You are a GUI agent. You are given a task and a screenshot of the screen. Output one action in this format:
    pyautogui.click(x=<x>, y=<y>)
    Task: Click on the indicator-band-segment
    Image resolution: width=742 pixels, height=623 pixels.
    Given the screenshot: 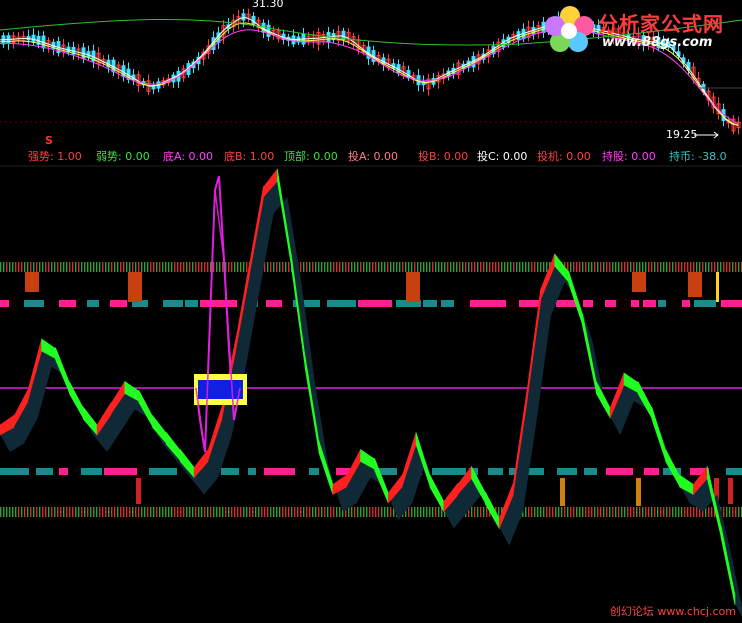 What is the action you would take?
    pyautogui.click(x=76, y=400)
    